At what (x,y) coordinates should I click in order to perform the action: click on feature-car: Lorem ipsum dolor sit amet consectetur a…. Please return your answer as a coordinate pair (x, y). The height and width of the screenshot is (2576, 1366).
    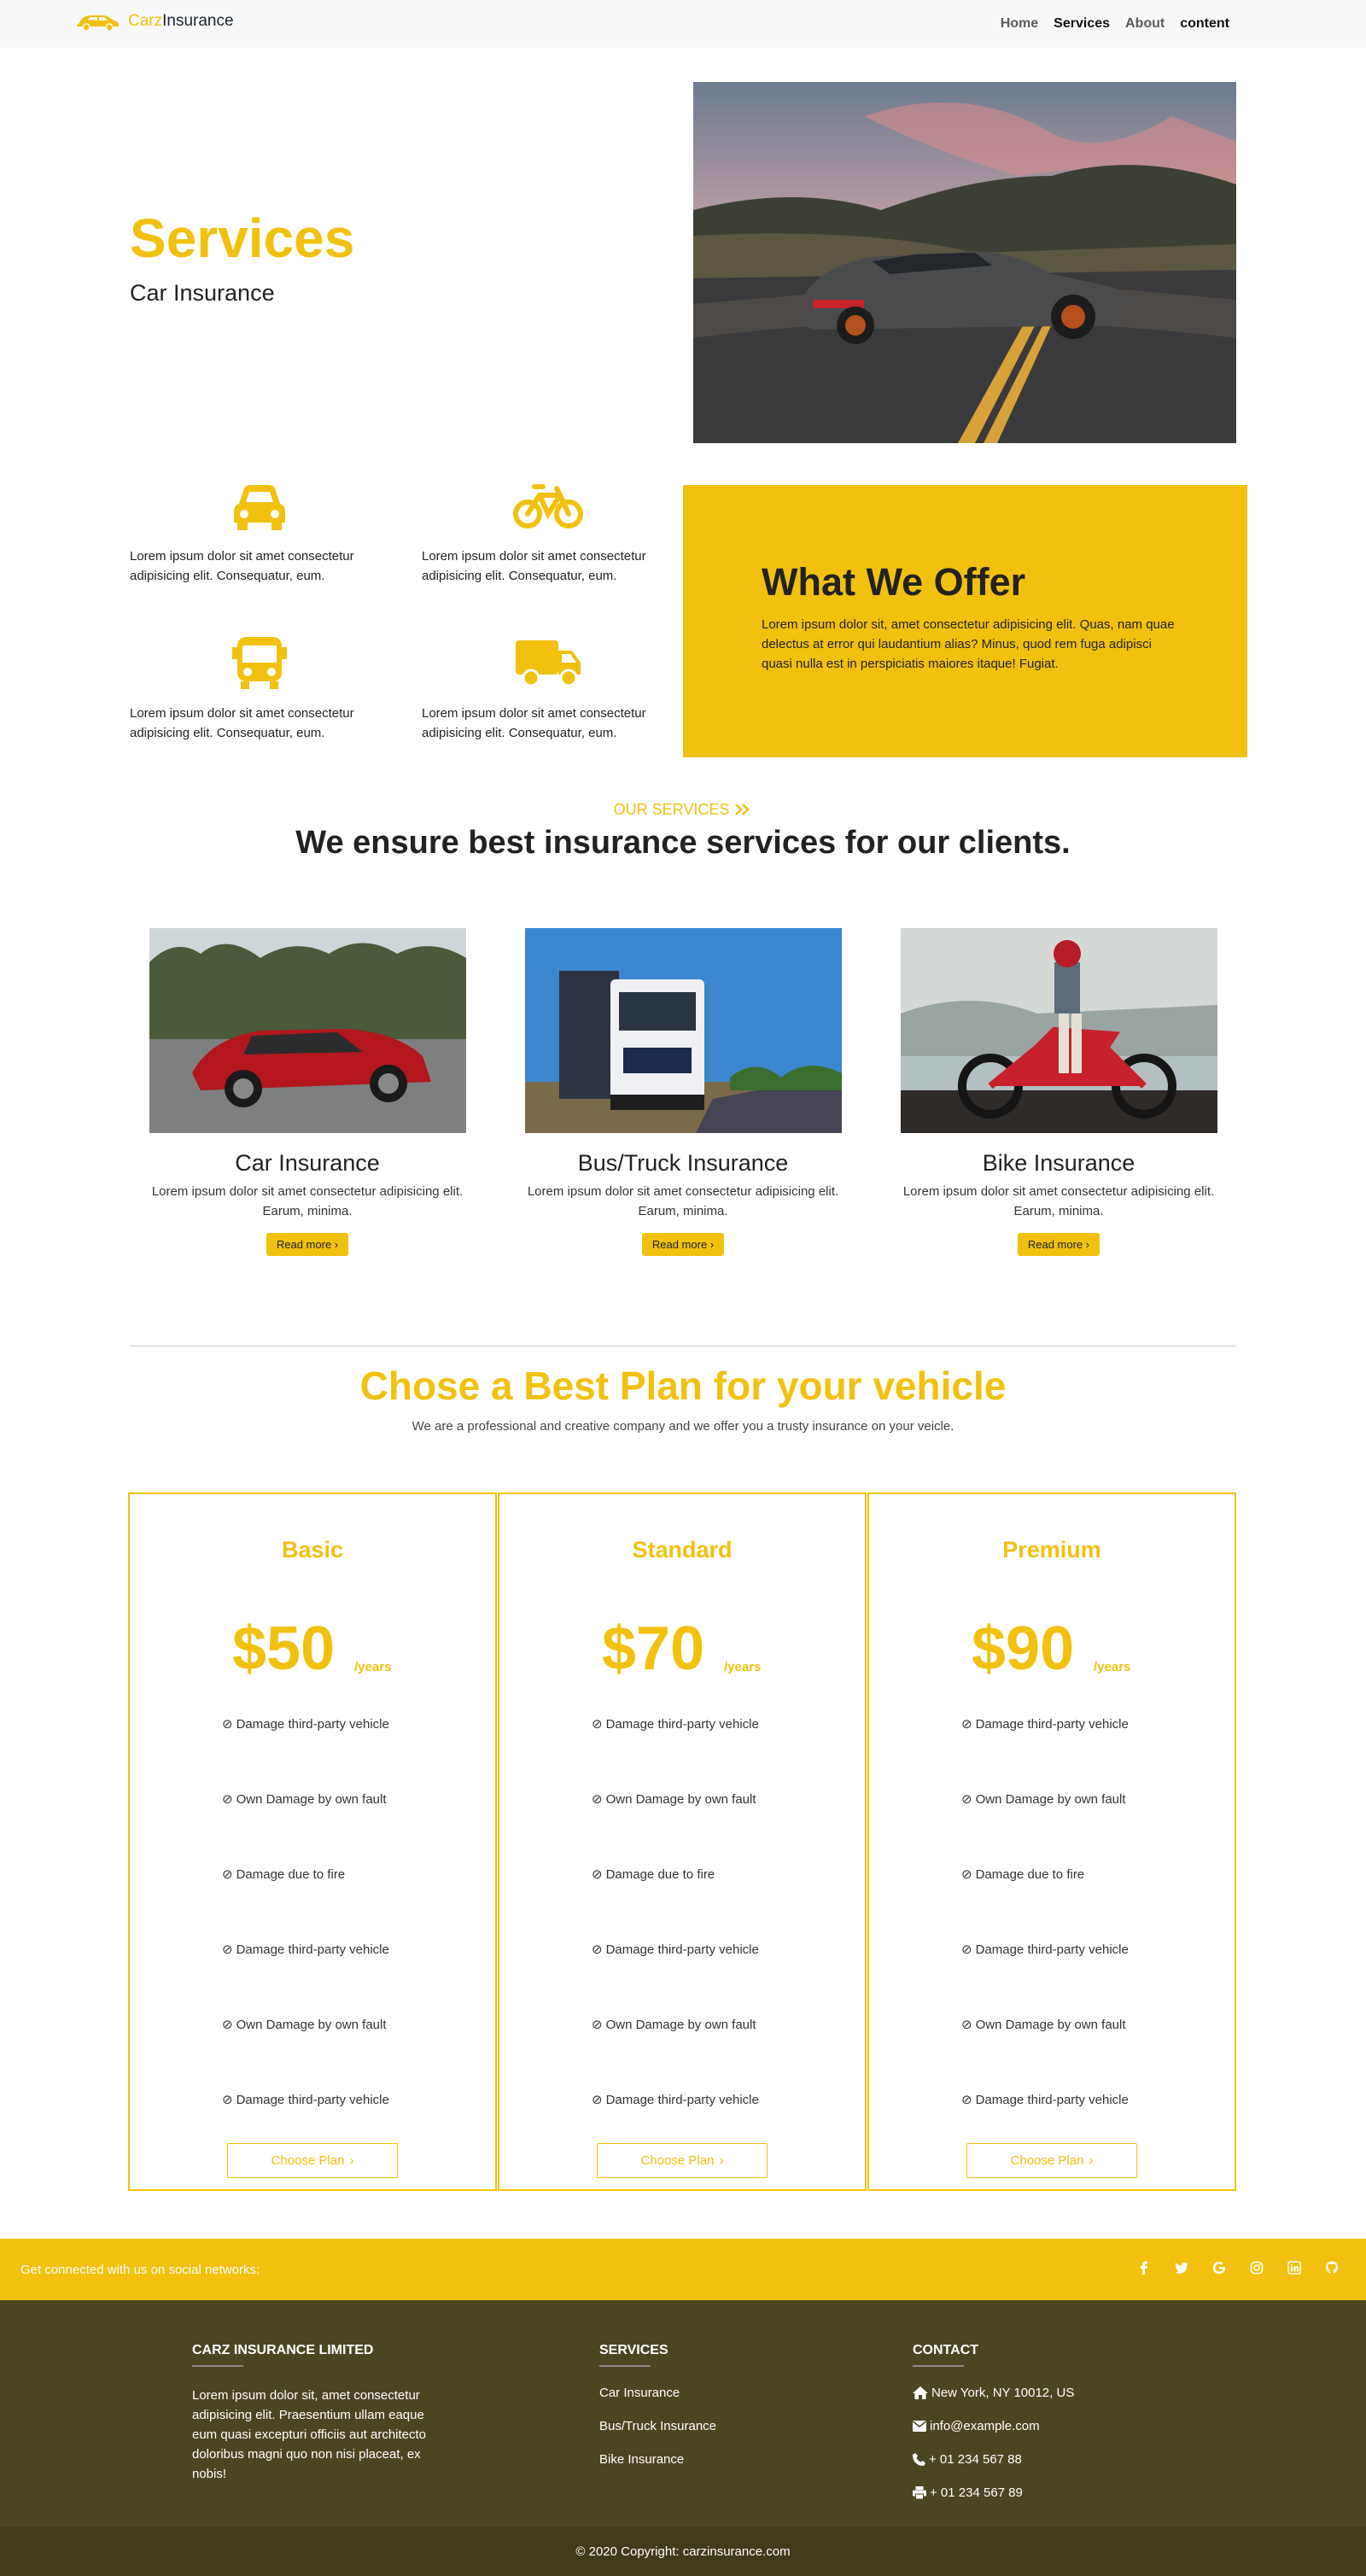
    Looking at the image, I should click on (258, 535).